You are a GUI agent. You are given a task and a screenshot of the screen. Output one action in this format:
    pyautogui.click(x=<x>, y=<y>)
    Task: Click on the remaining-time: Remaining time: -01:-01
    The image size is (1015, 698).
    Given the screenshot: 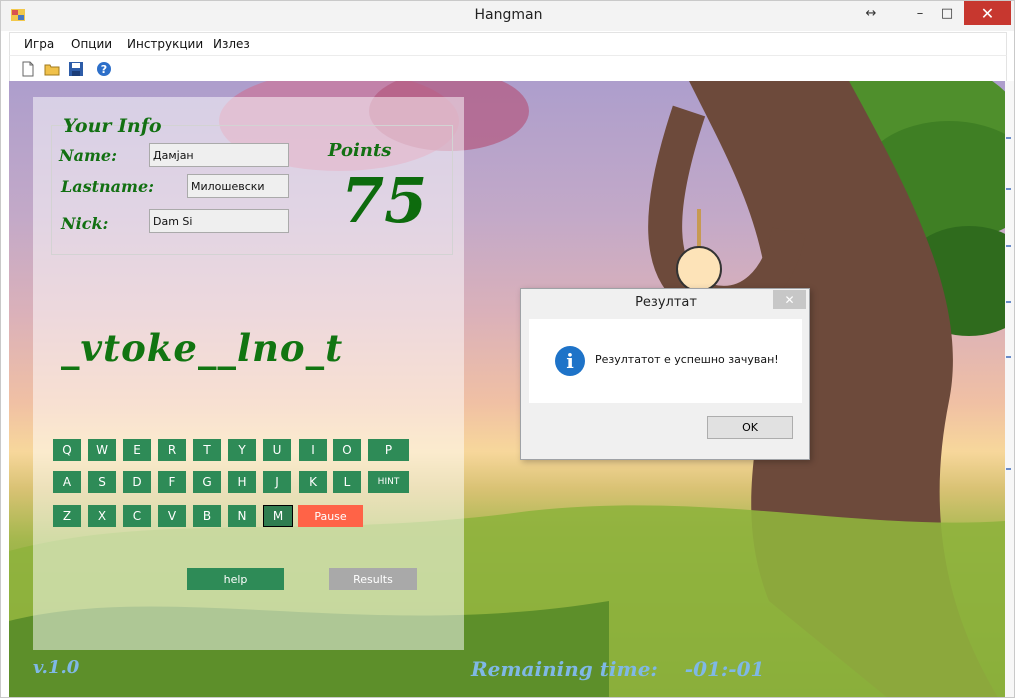 What is the action you would take?
    pyautogui.click(x=617, y=669)
    